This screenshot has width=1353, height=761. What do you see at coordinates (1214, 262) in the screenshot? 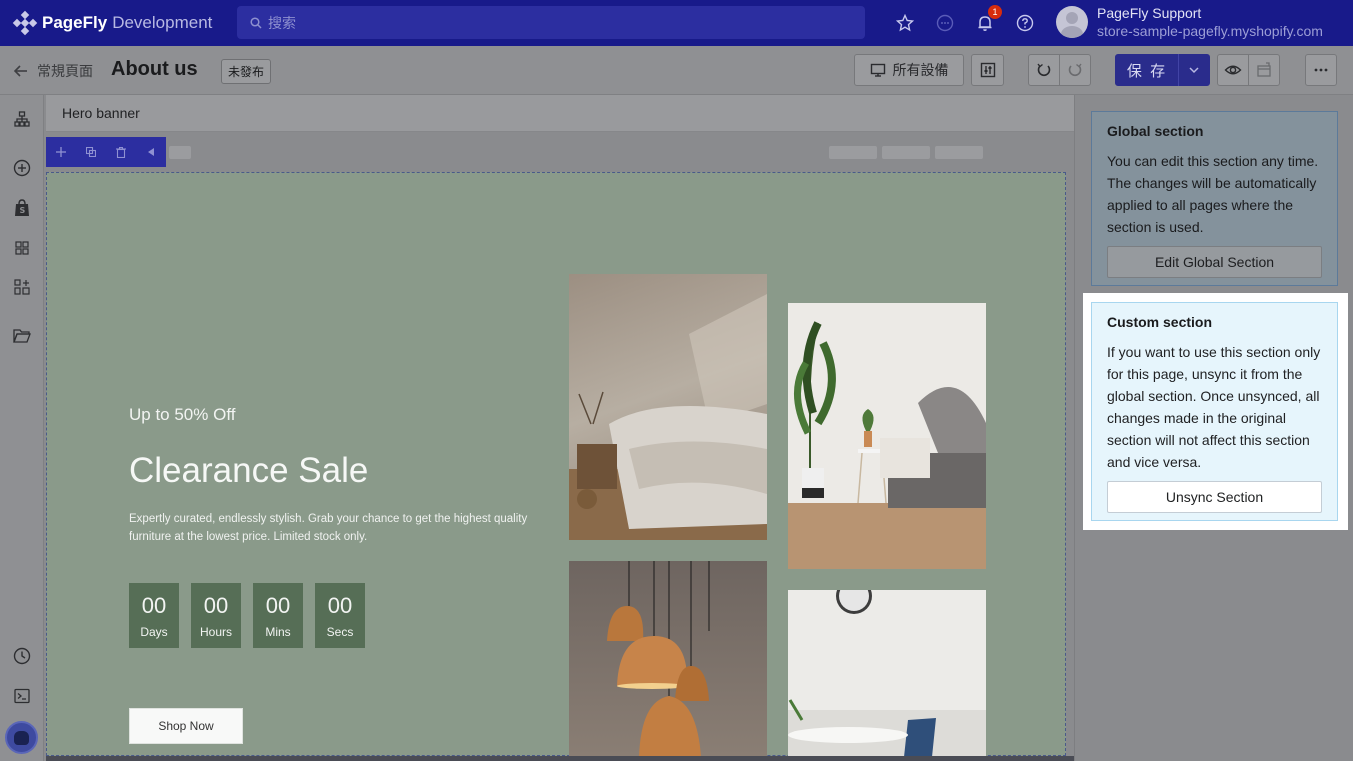
I see `edit-global-section-button: Edit Global Section` at bounding box center [1214, 262].